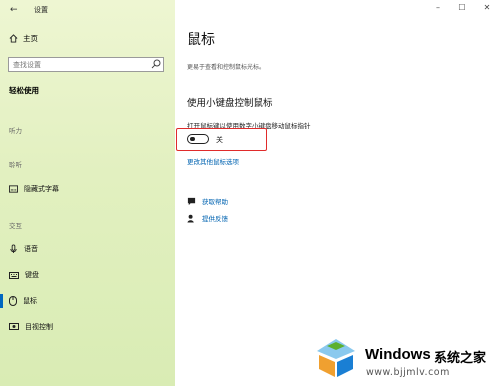  Describe the element at coordinates (13, 249) in the screenshot. I see `microphone-icon` at that location.